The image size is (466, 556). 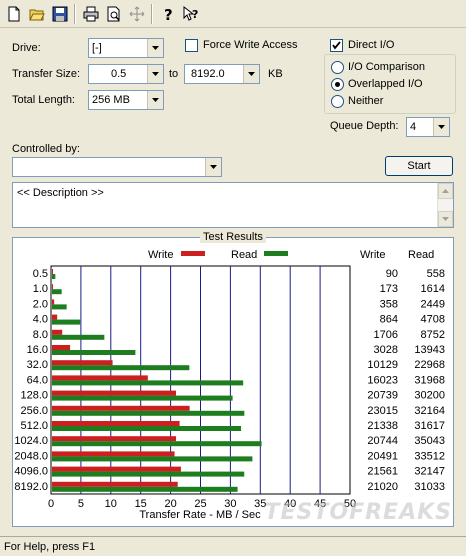 What do you see at coordinates (34, 396) in the screenshot?
I see `y-tick-label: 128.0` at bounding box center [34, 396].